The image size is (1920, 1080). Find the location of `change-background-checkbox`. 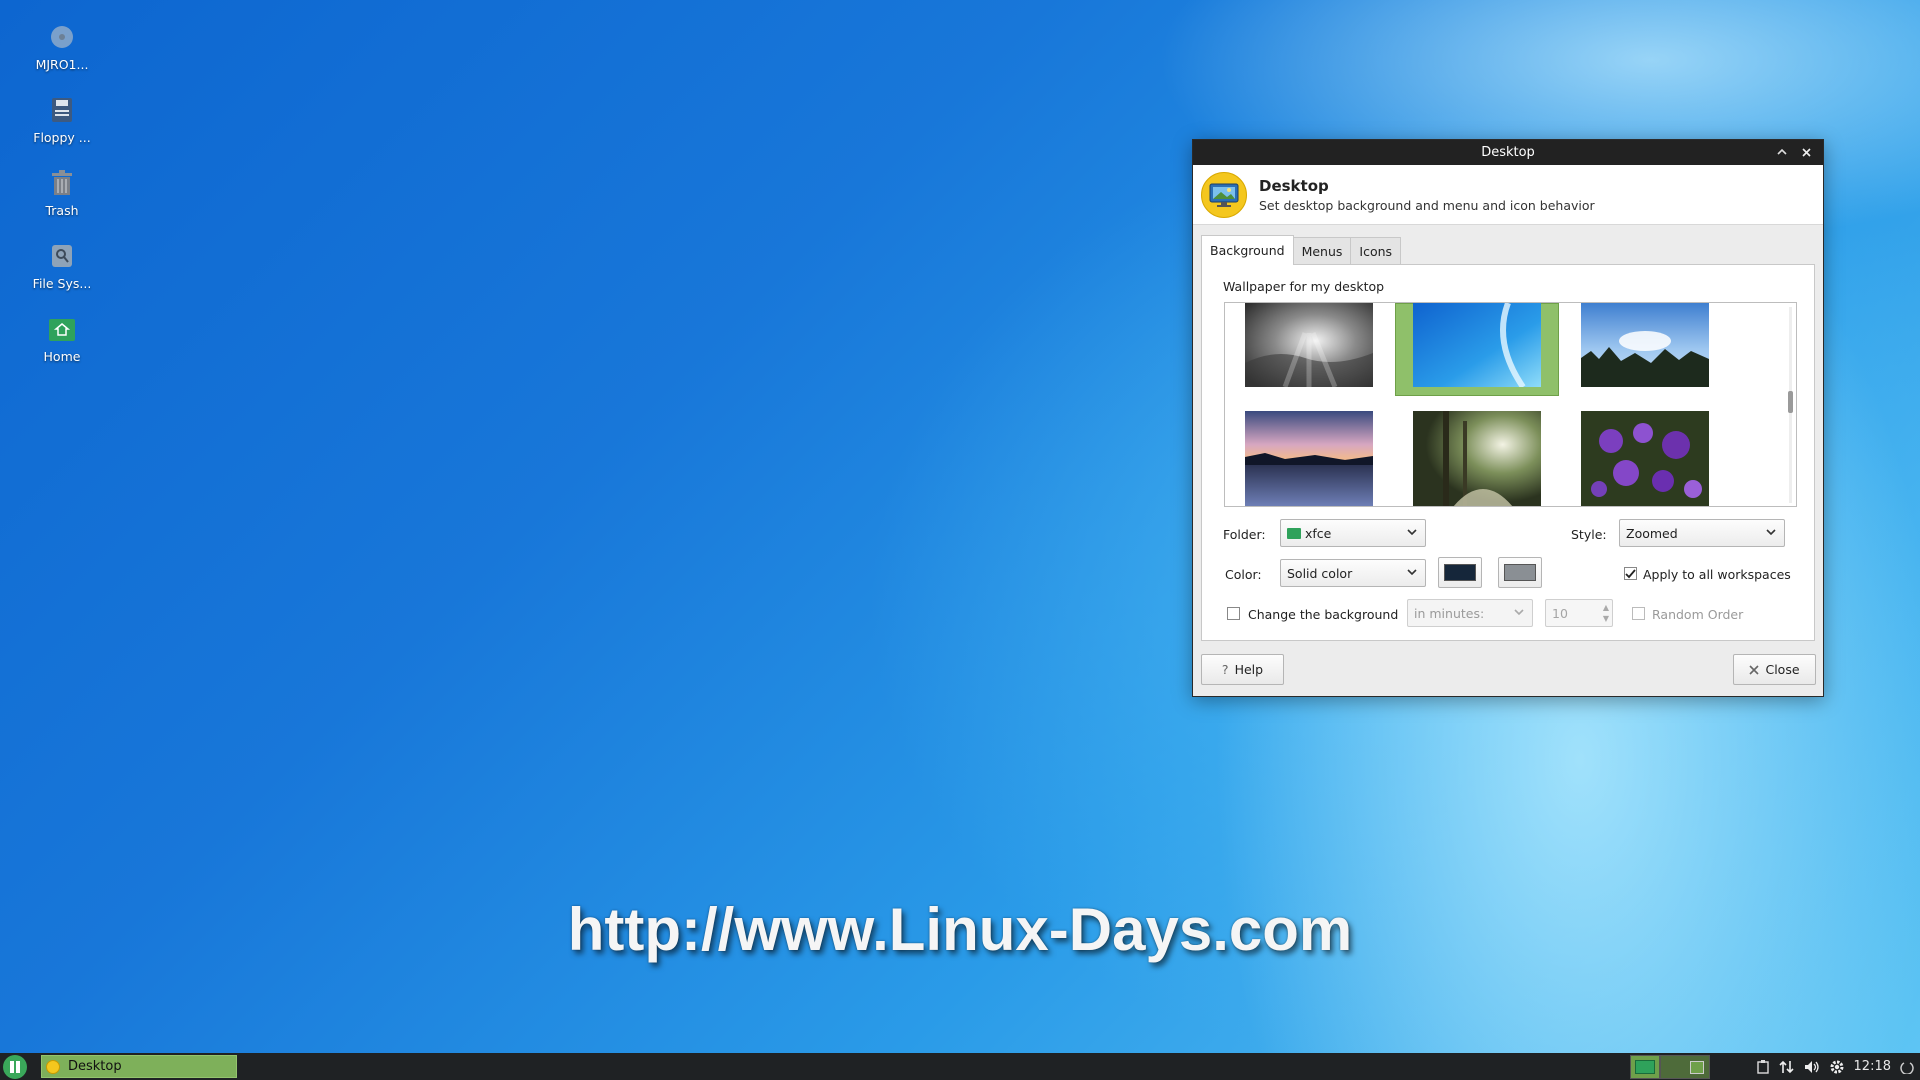

change-background-checkbox is located at coordinates (1233, 613).